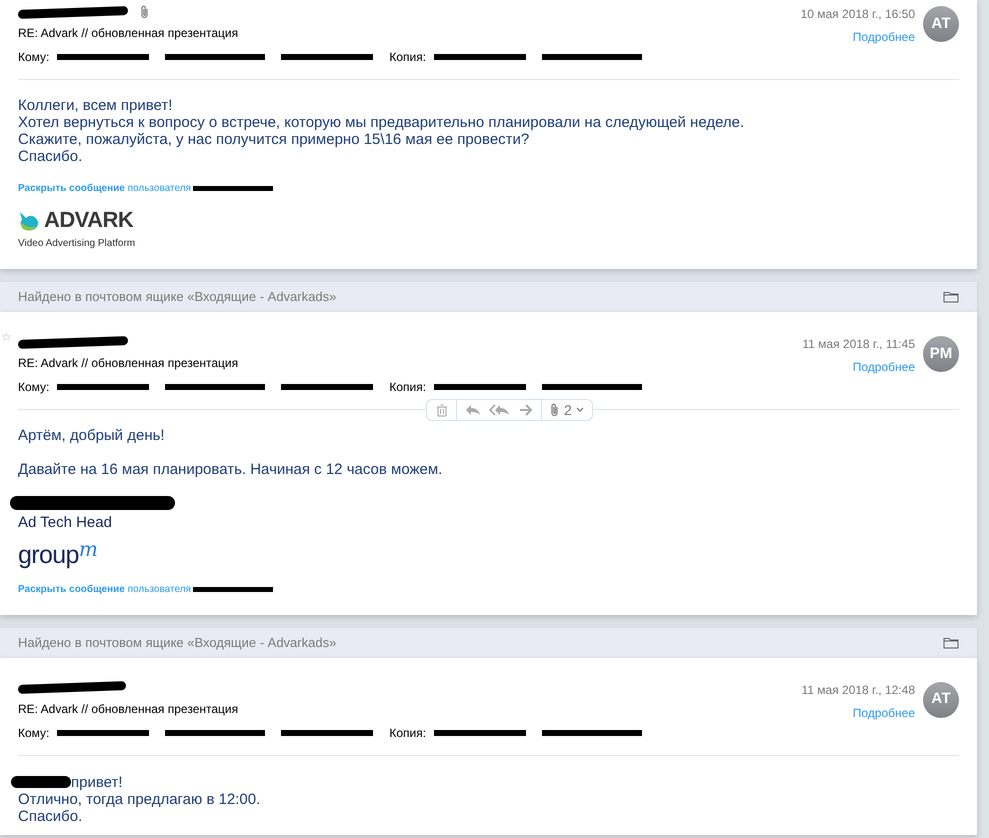  Describe the element at coordinates (89, 220) in the screenshot. I see `logo-name: ADVARK` at that location.